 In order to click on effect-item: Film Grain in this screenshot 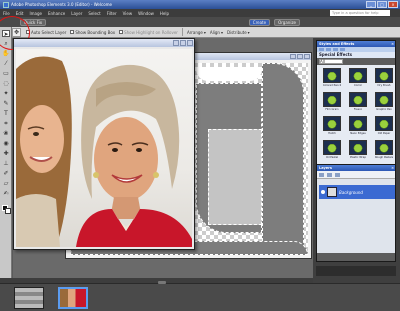, I will do `click(332, 102)`.